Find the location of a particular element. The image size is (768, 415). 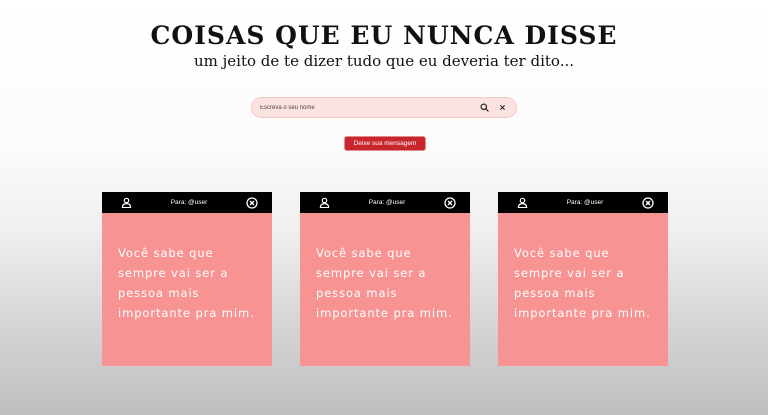

page-title: COISAS QUE EU NUNCA DISSE is located at coordinates (384, 35).